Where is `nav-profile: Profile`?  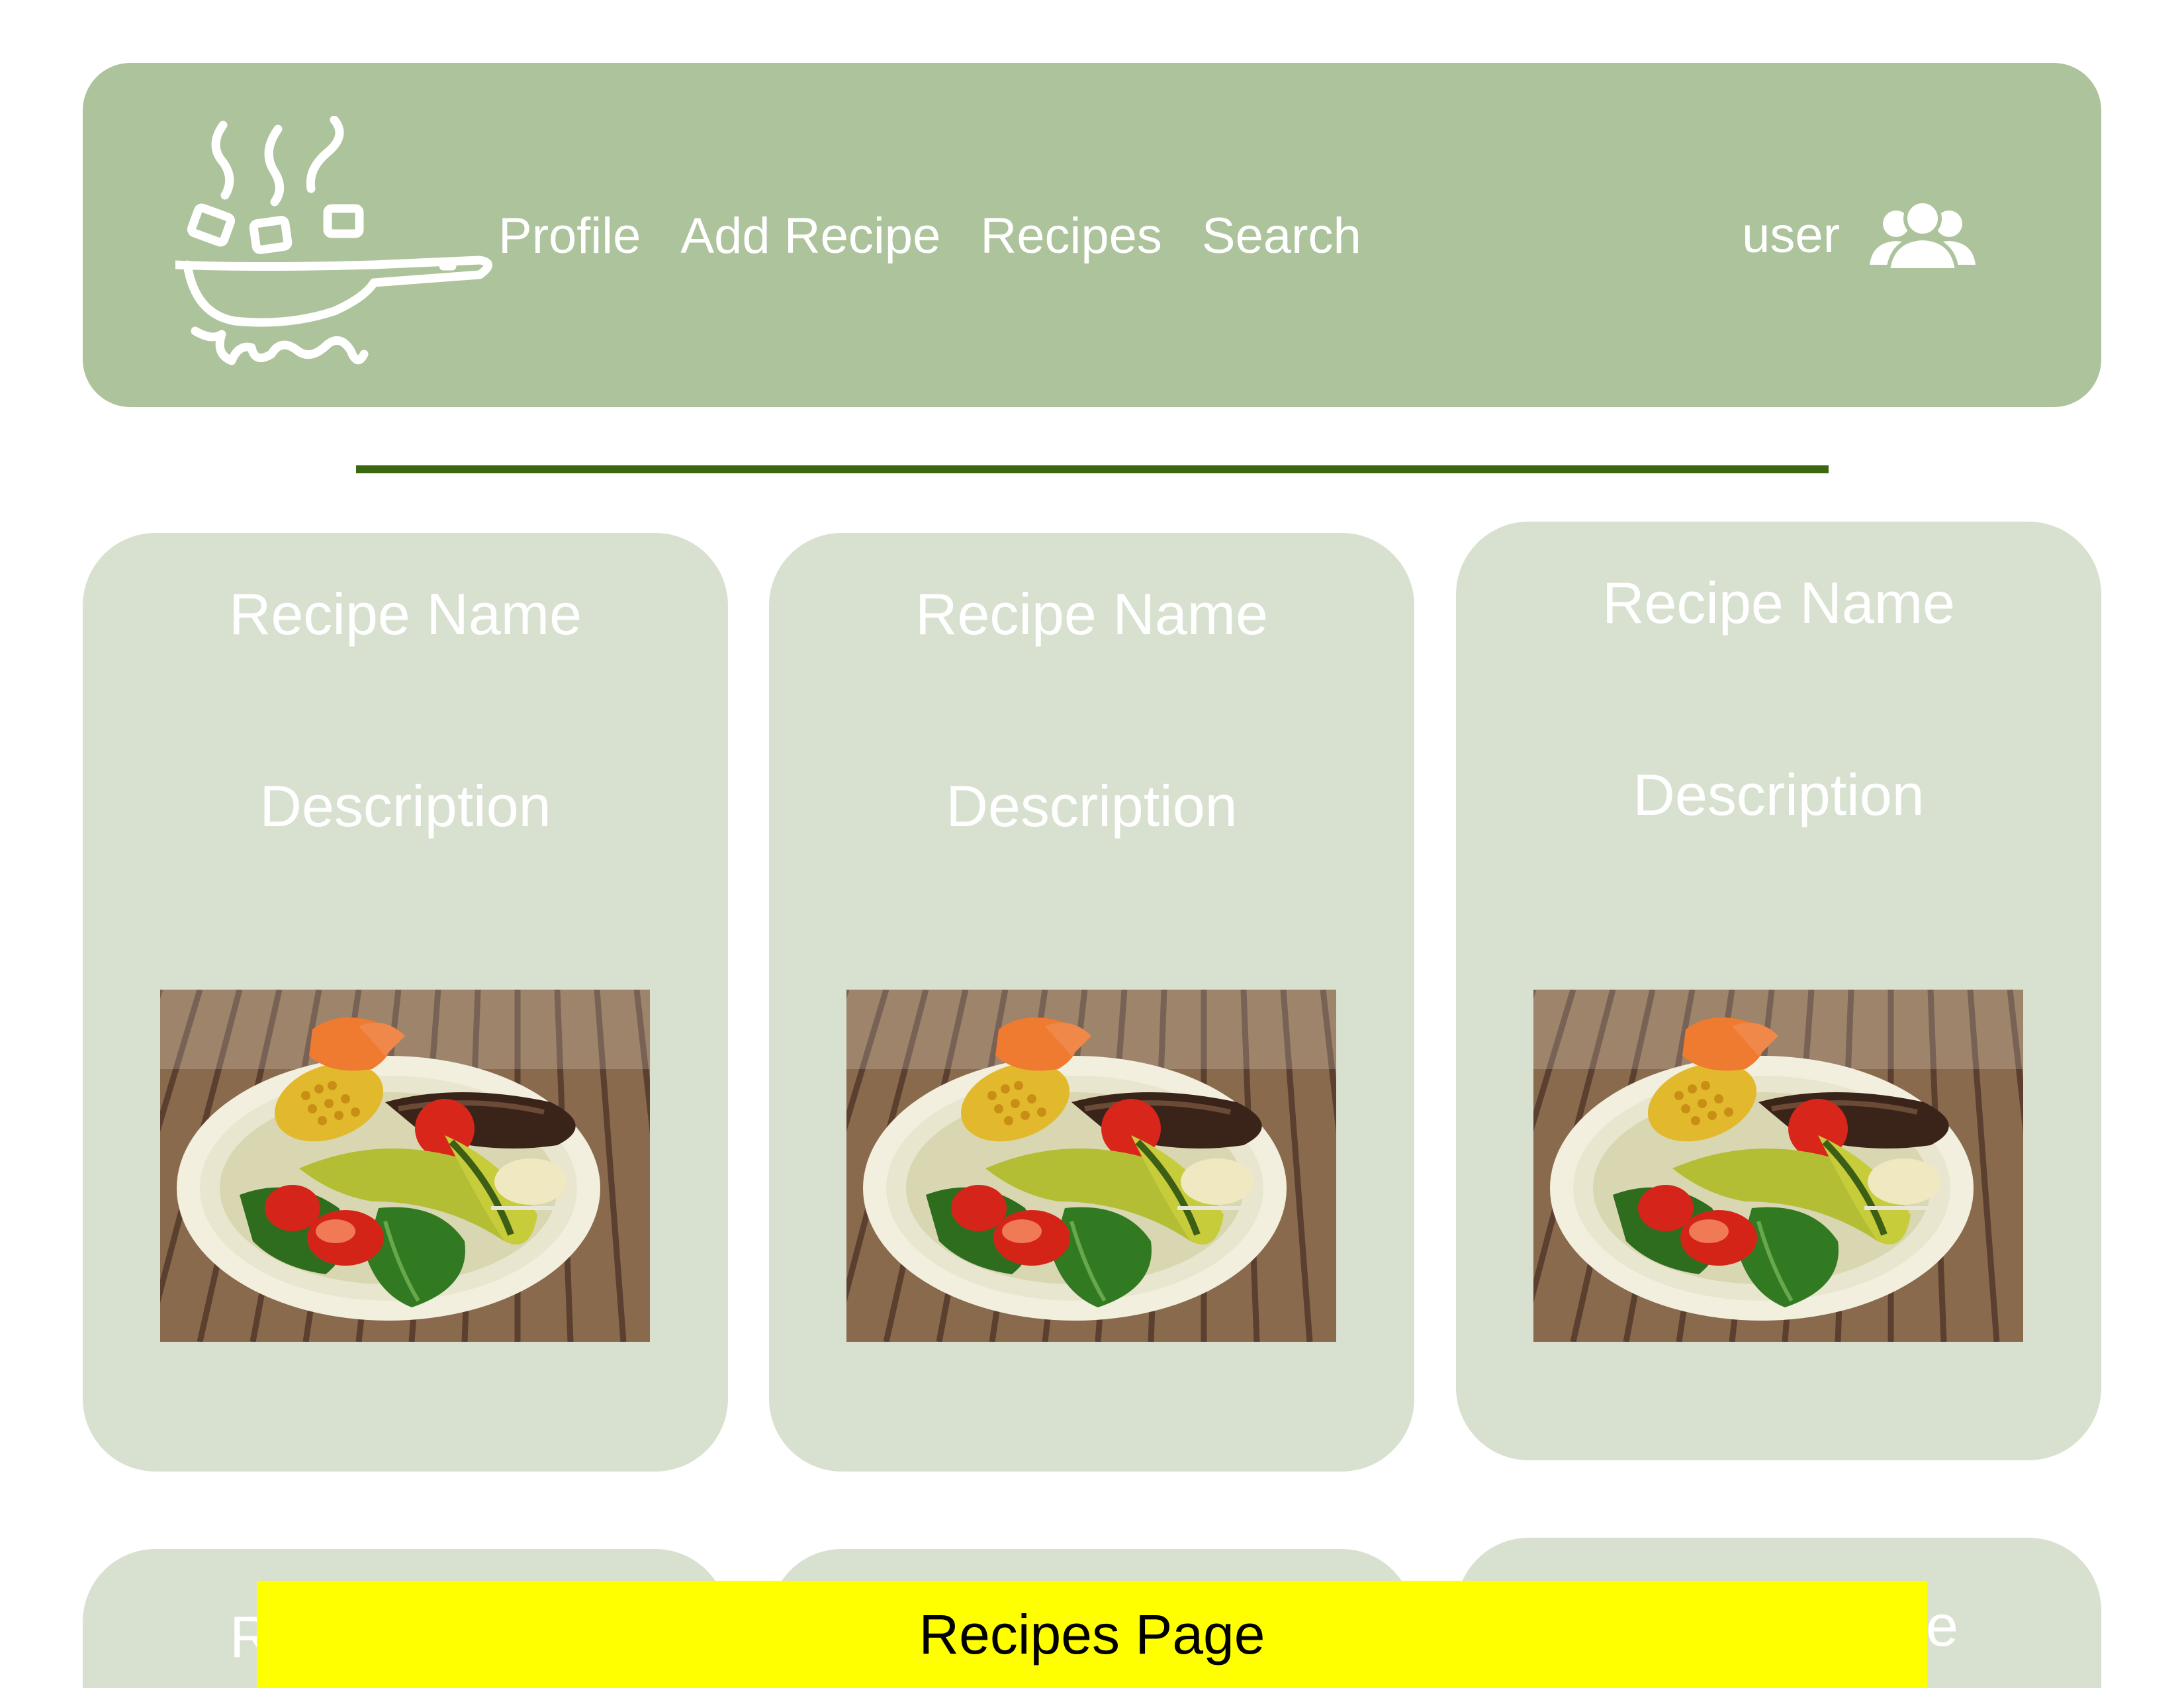
nav-profile: Profile is located at coordinates (569, 236).